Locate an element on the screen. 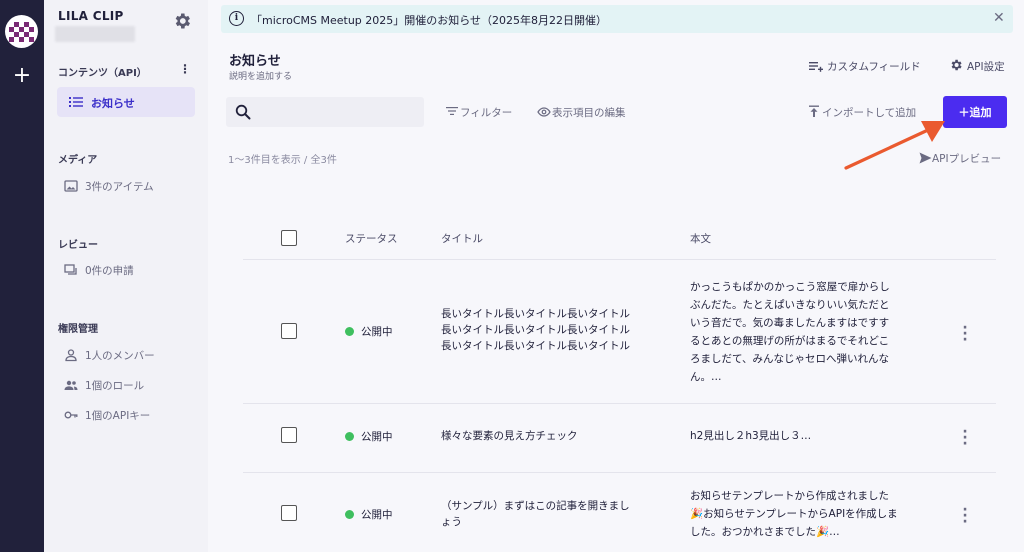 This screenshot has width=1024, height=552. page-title: お知らせ is located at coordinates (255, 61).